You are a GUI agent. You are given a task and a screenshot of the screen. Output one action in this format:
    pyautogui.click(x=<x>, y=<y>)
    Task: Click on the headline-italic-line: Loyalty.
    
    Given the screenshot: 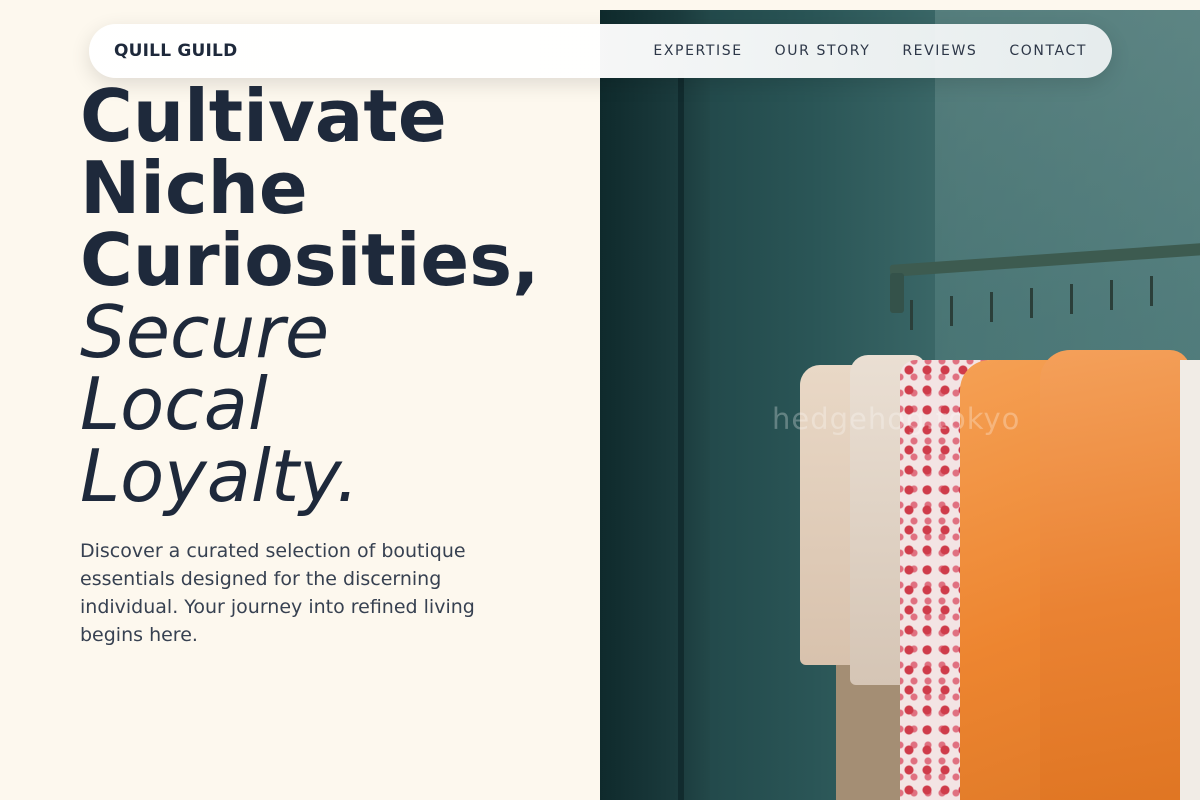 What is the action you would take?
    pyautogui.click(x=220, y=476)
    